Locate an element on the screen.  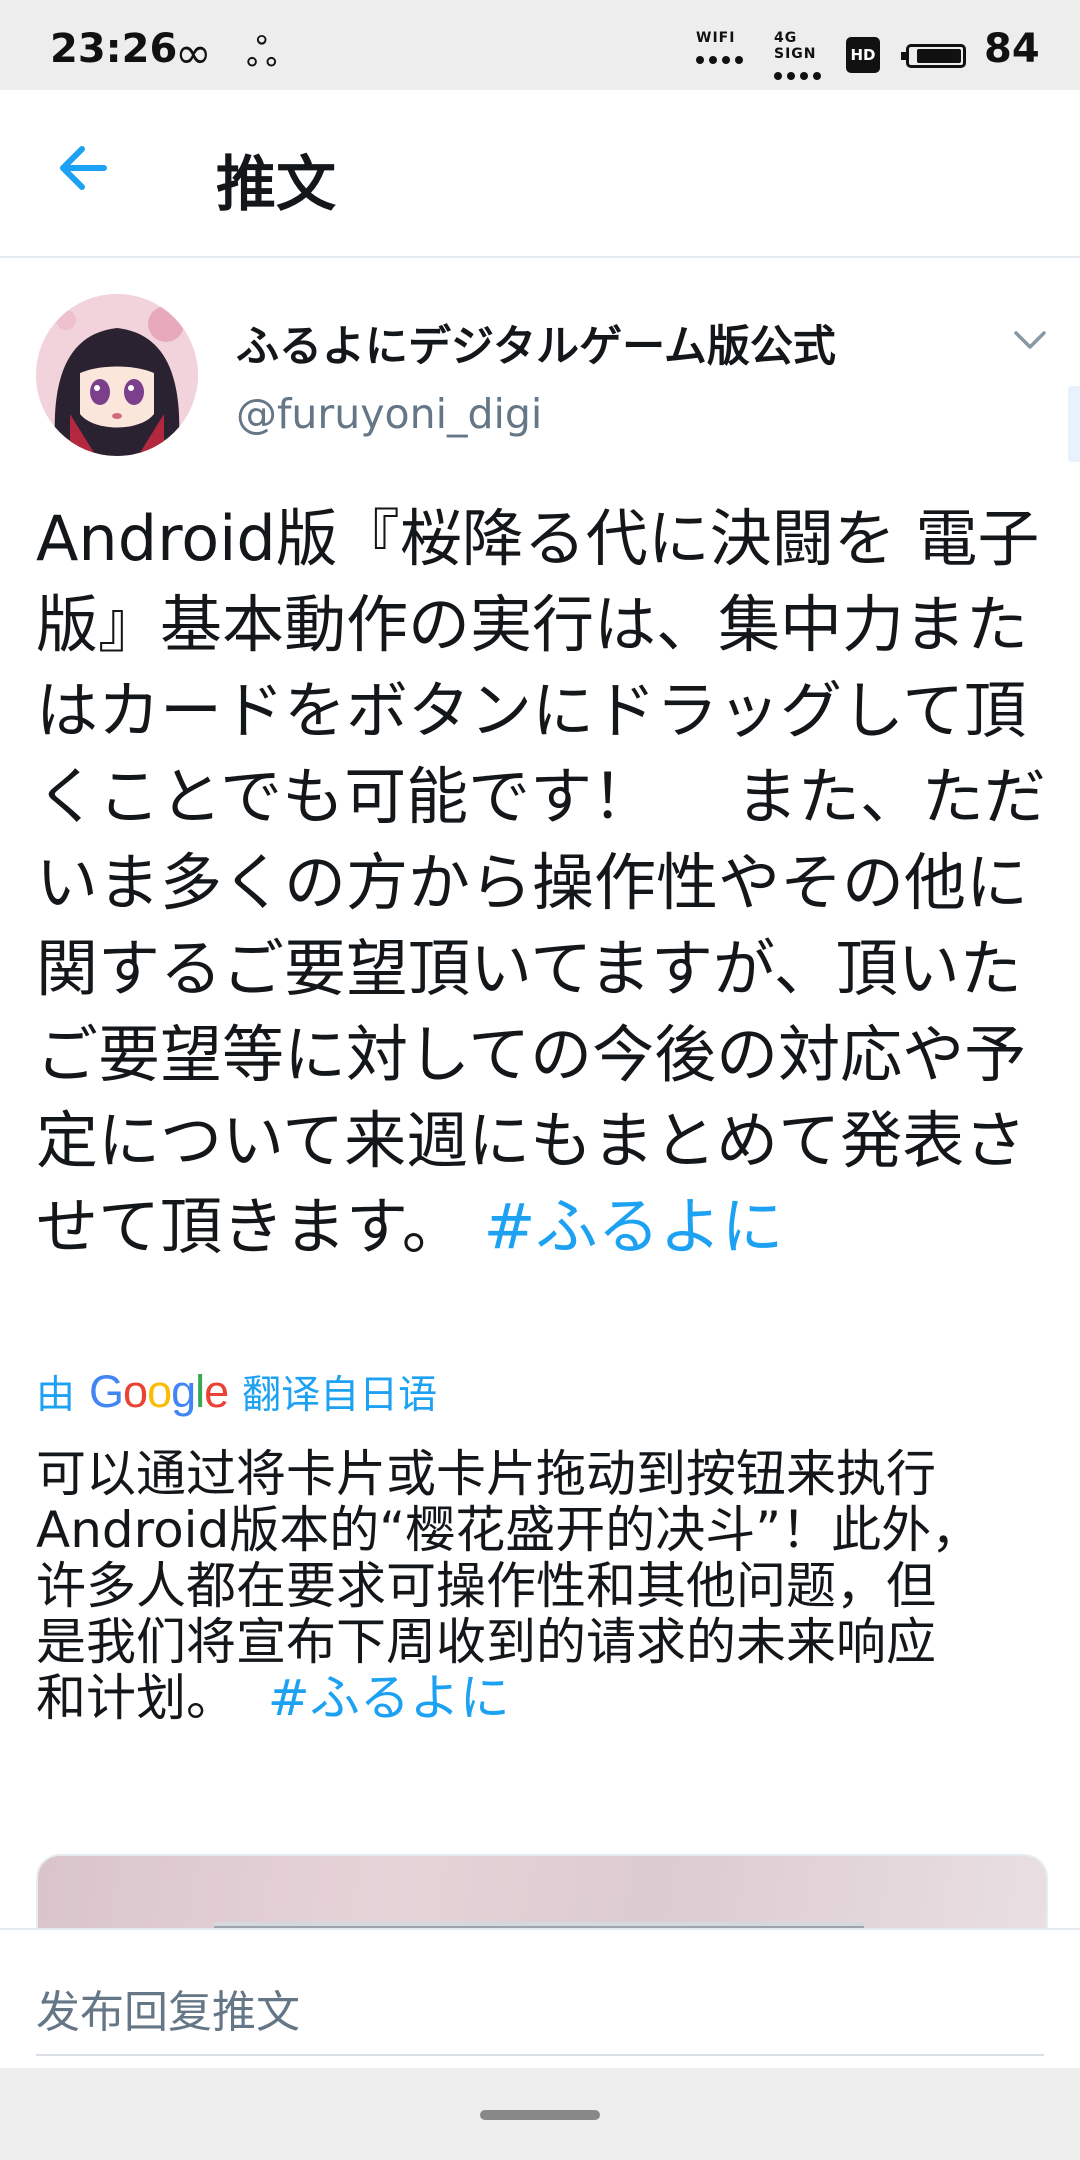
translated-prefix: 由 is located at coordinates (56, 1395).